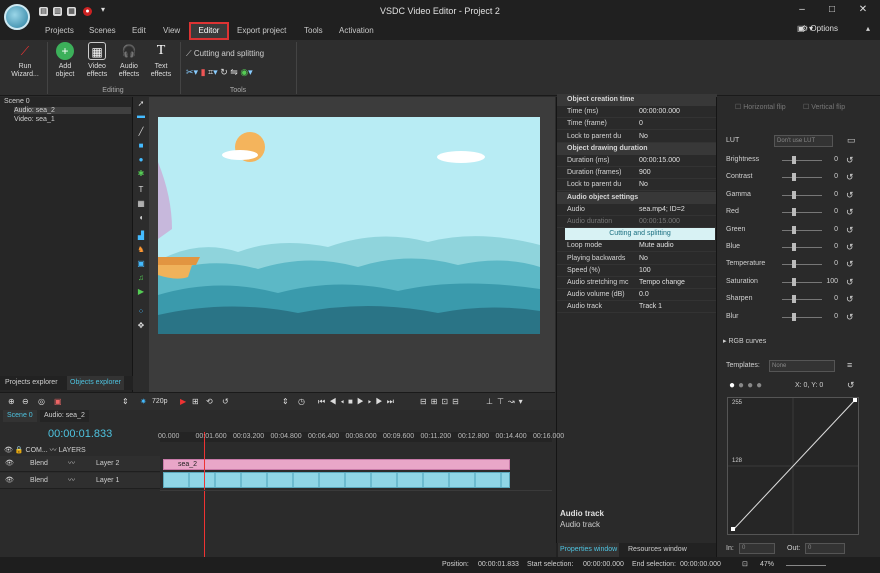 Image resolution: width=880 pixels, height=573 pixels. Describe the element at coordinates (141, 292) in the screenshot. I see `video-icon: ▶` at that location.